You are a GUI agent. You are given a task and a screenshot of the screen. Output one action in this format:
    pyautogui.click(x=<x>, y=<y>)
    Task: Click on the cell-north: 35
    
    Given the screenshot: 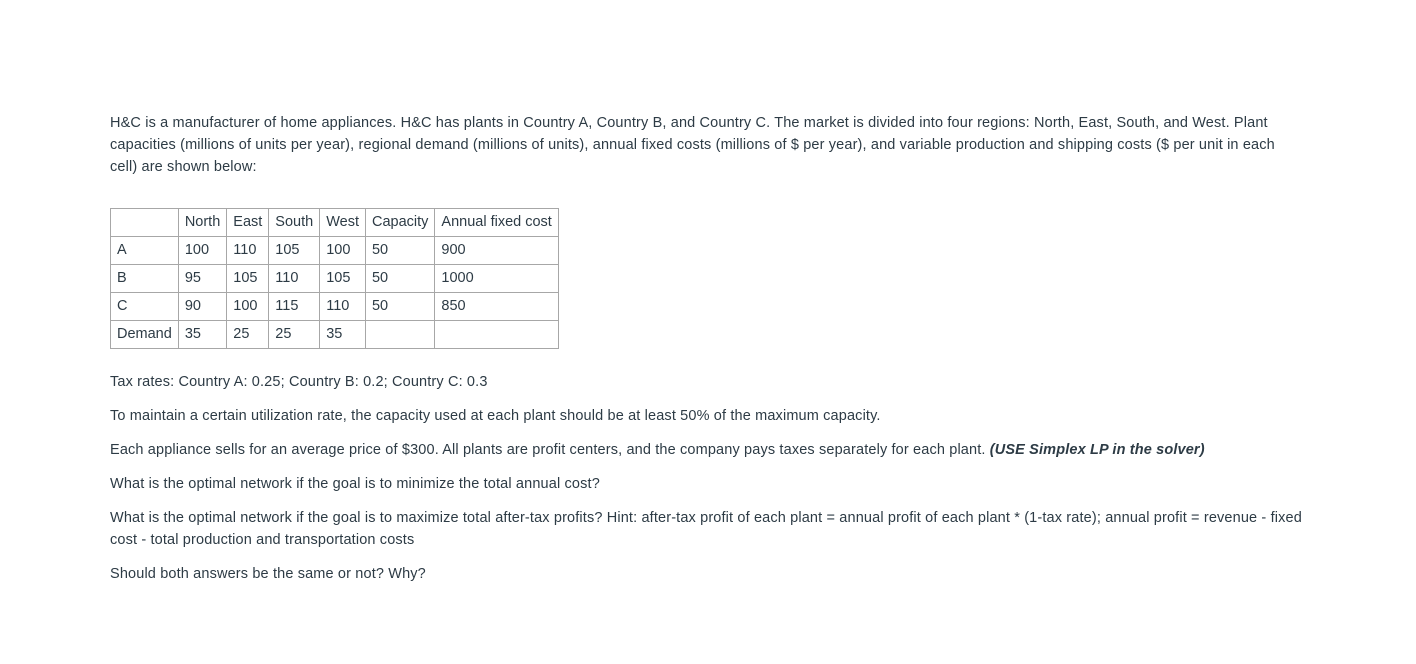 What is the action you would take?
    pyautogui.click(x=202, y=334)
    